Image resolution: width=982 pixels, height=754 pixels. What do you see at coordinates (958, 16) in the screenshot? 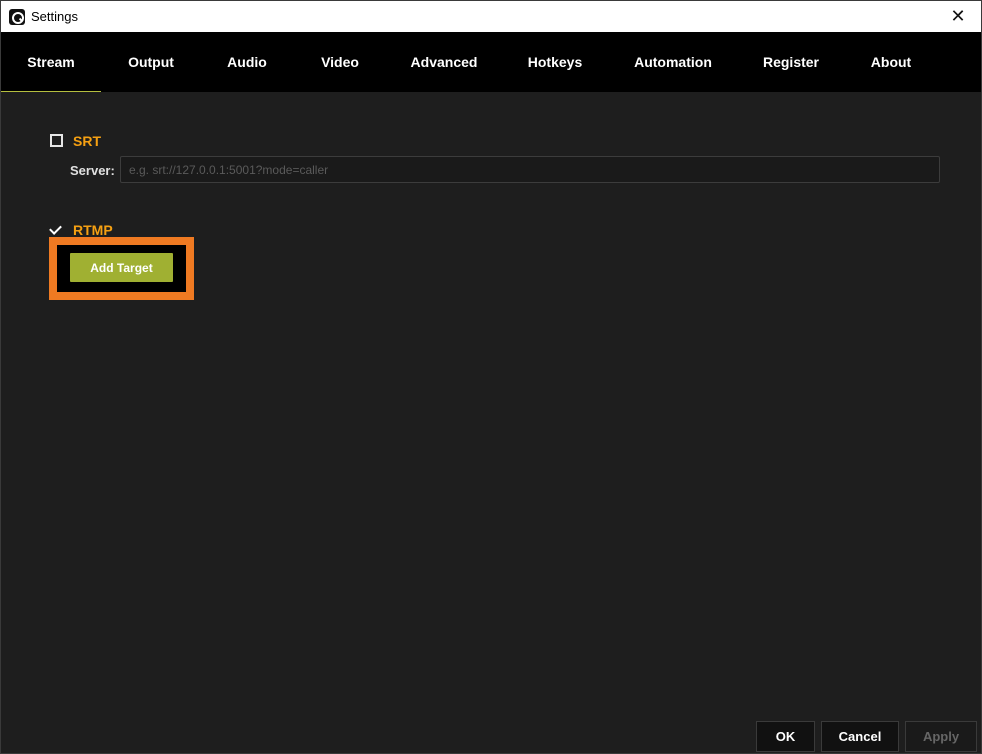
I see `close-button: ✕` at bounding box center [958, 16].